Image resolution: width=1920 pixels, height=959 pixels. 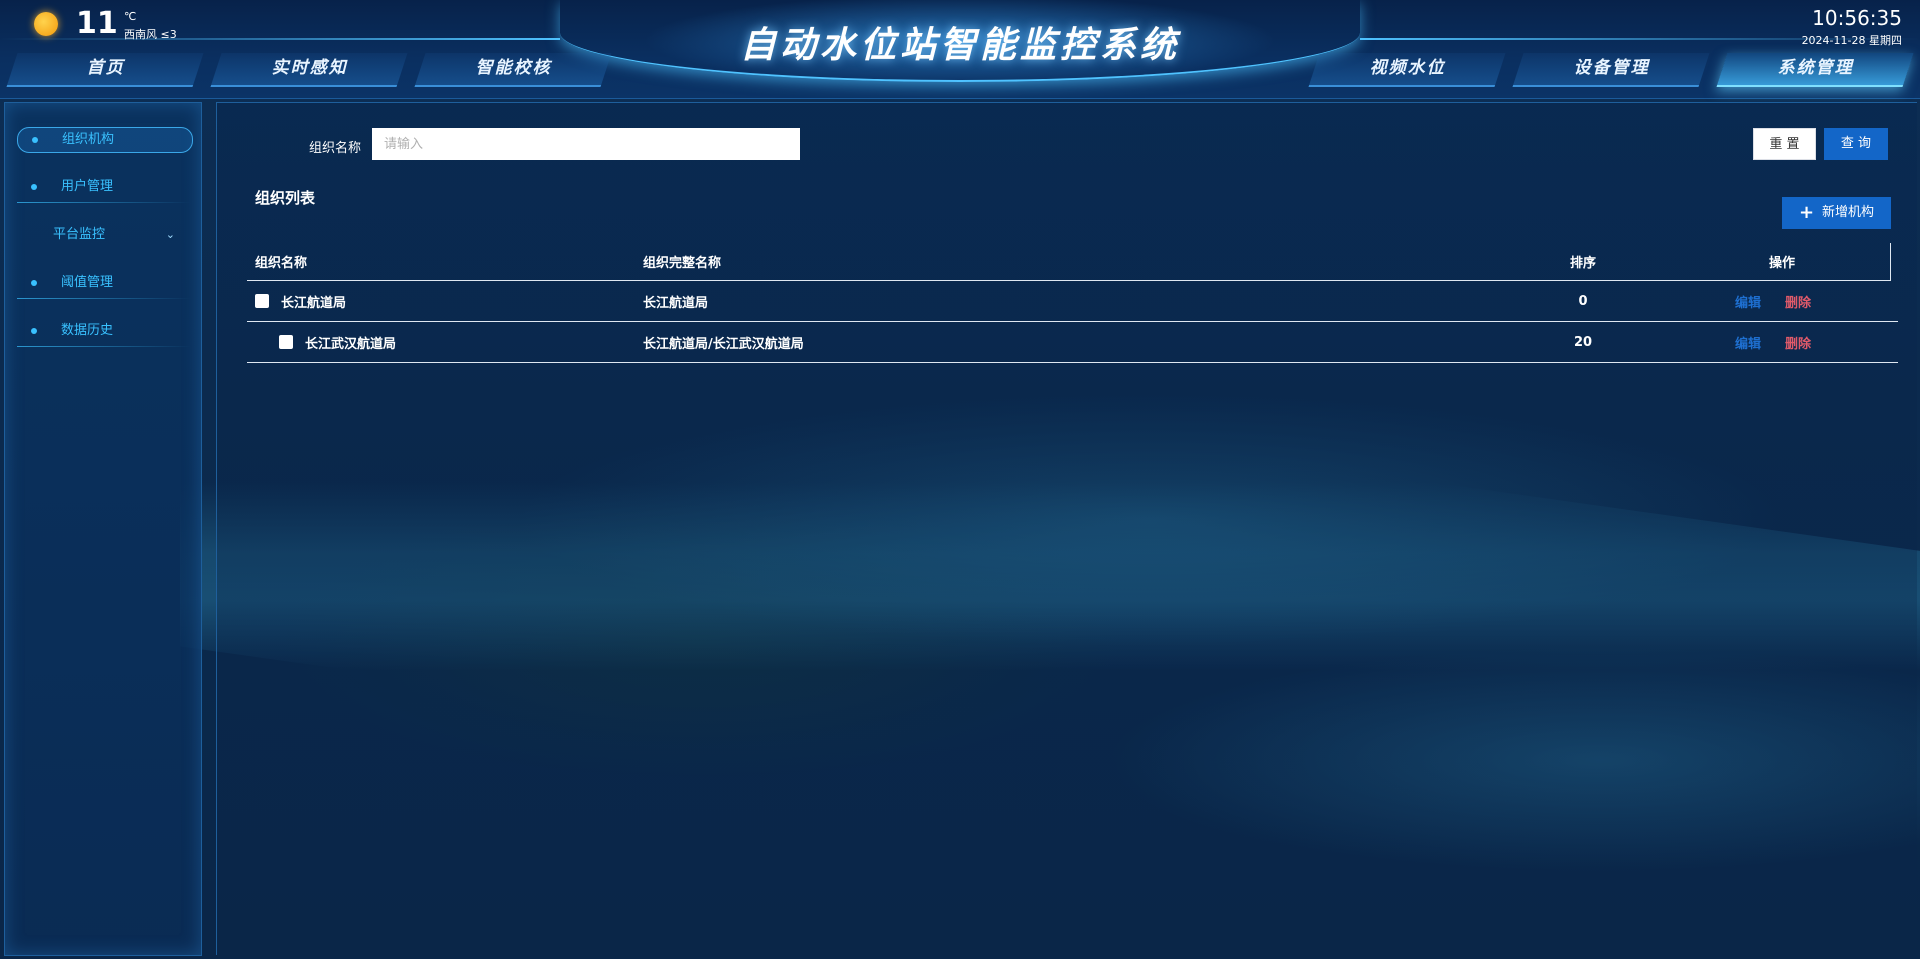 What do you see at coordinates (676, 303) in the screenshot?
I see `org-full-name: 长江航道局` at bounding box center [676, 303].